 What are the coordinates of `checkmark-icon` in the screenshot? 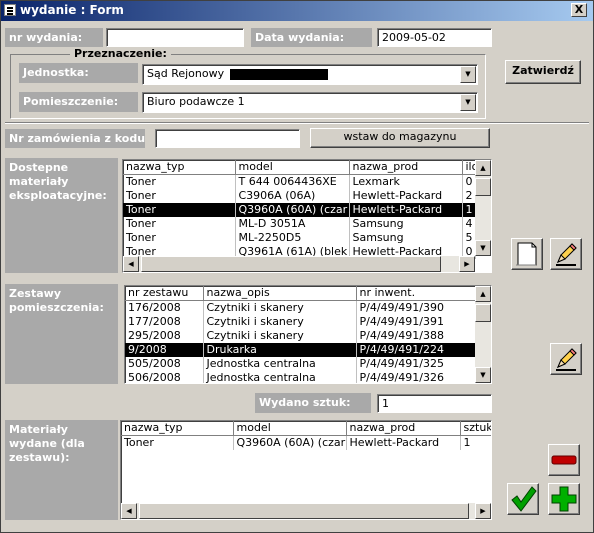 It's located at (524, 499).